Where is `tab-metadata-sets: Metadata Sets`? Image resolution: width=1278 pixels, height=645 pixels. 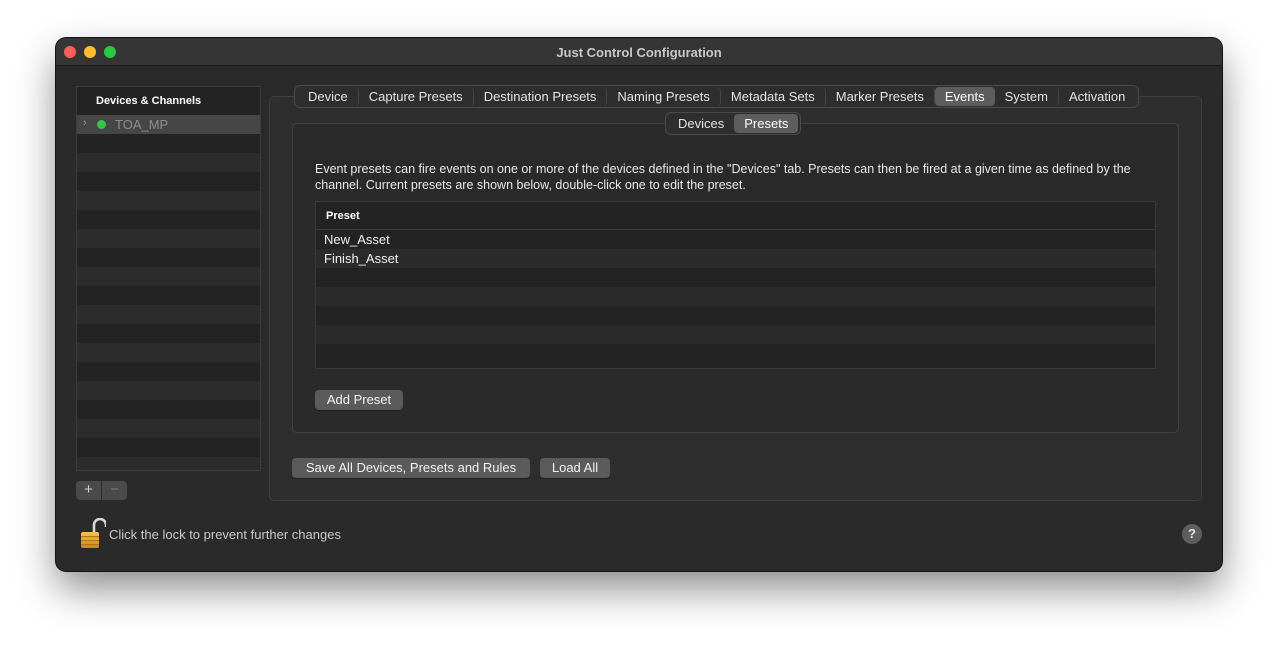 tab-metadata-sets: Metadata Sets is located at coordinates (773, 96).